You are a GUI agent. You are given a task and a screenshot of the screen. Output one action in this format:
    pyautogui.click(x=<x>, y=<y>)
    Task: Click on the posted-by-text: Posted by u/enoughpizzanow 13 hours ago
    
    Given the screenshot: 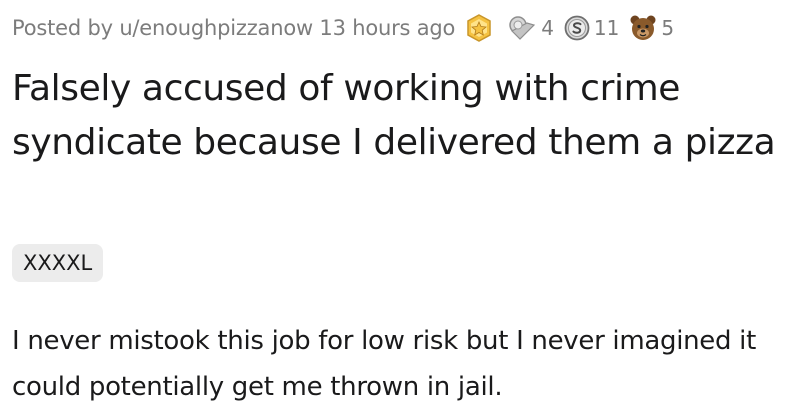 What is the action you would take?
    pyautogui.click(x=233, y=28)
    